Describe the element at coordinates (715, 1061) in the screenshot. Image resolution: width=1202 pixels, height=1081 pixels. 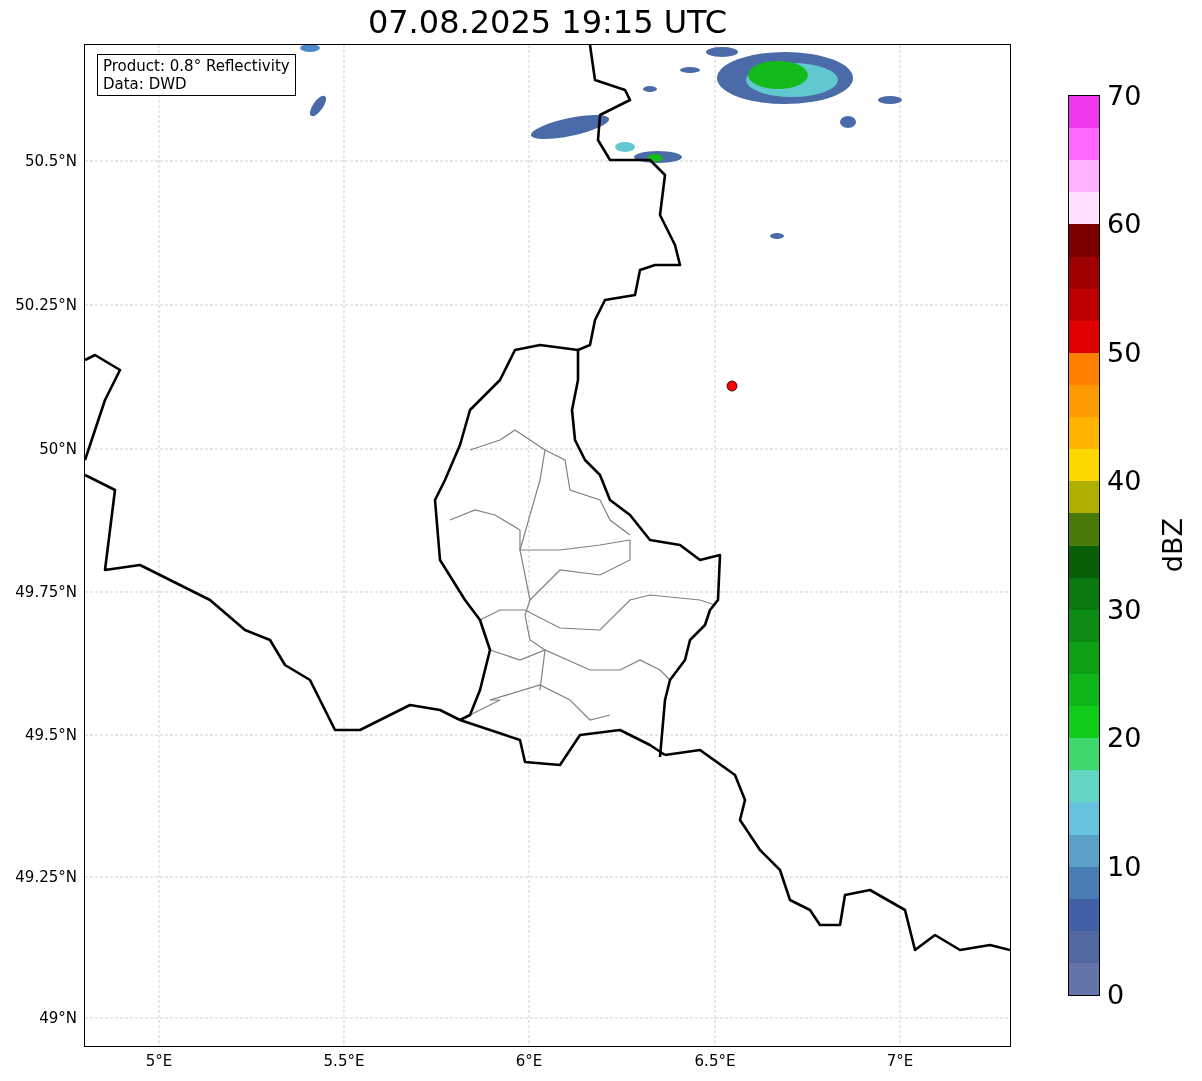
I see `longitude-label: 6.5°E` at that location.